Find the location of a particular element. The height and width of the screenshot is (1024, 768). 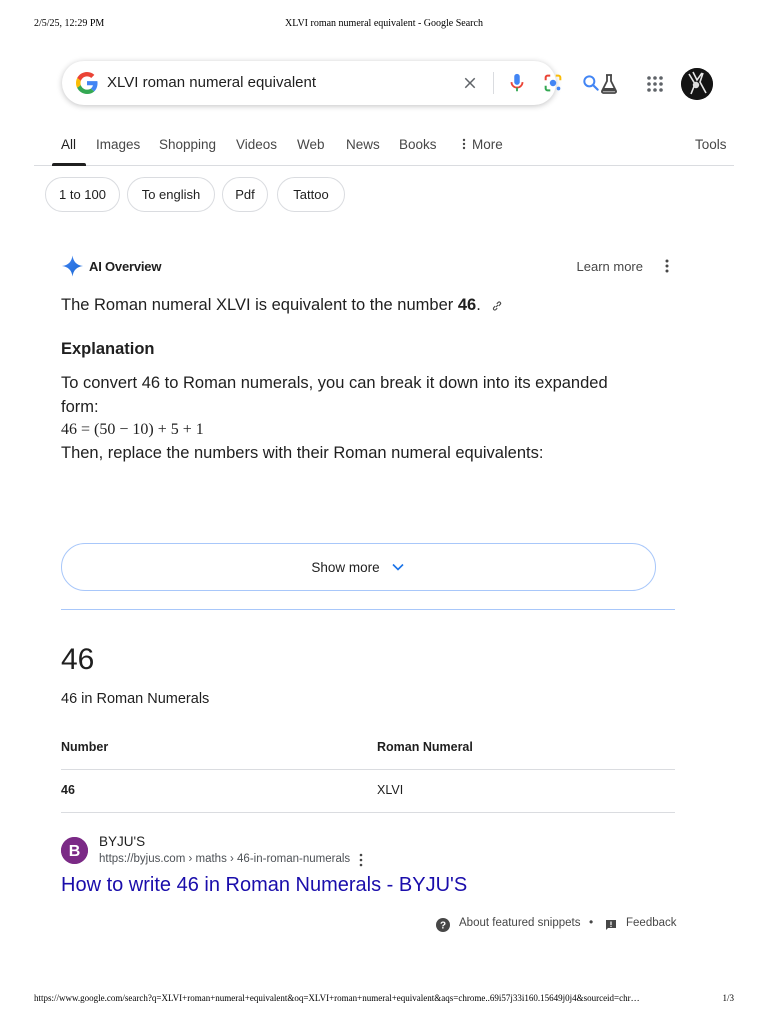

tab-more: More is located at coordinates (481, 144).